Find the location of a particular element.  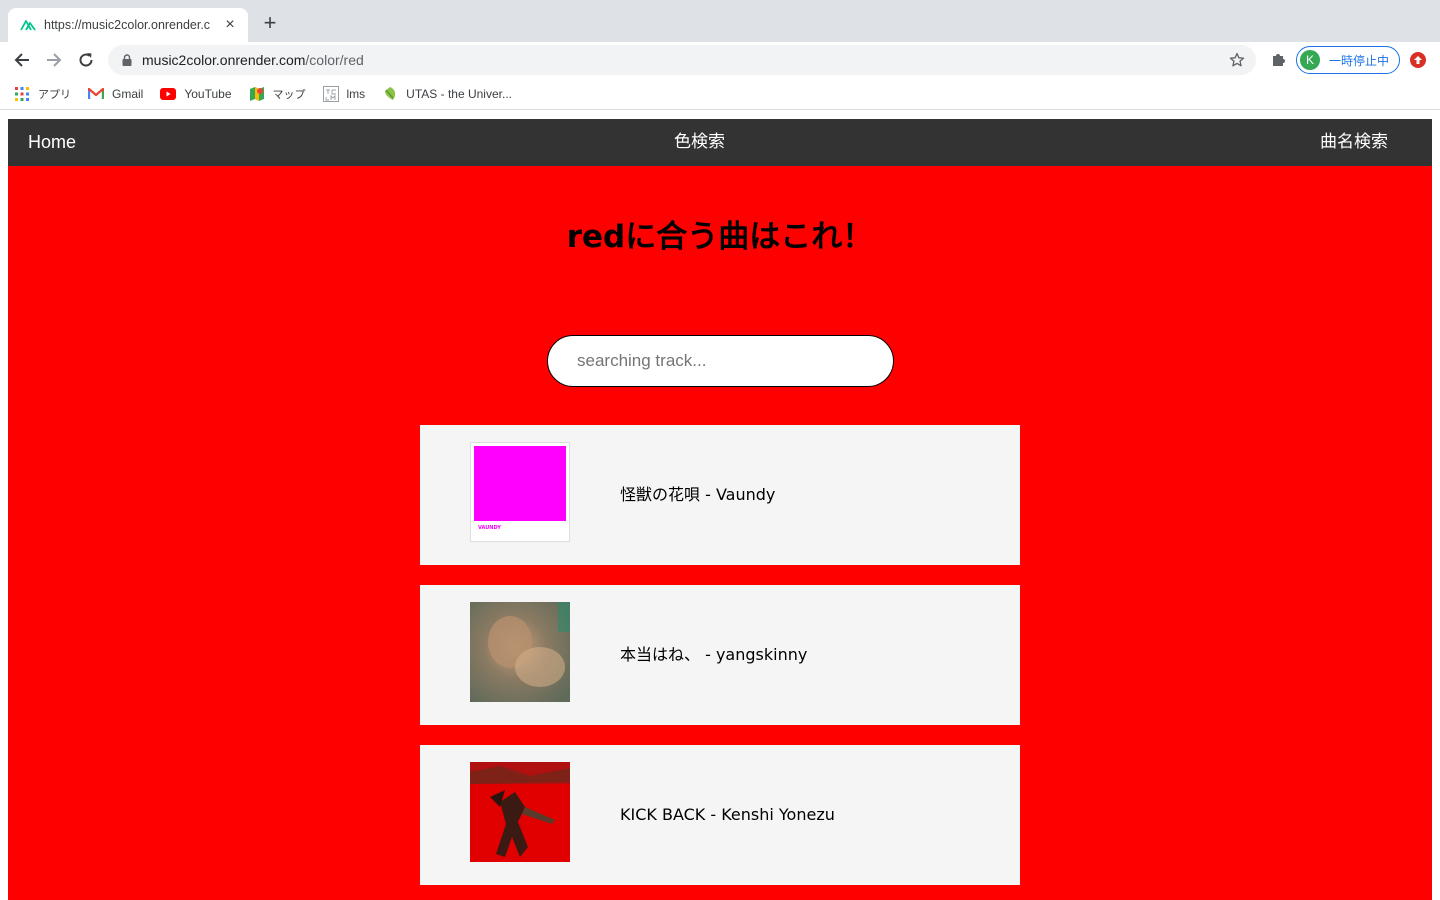

profile-button: K 一時停止中 is located at coordinates (1348, 60).